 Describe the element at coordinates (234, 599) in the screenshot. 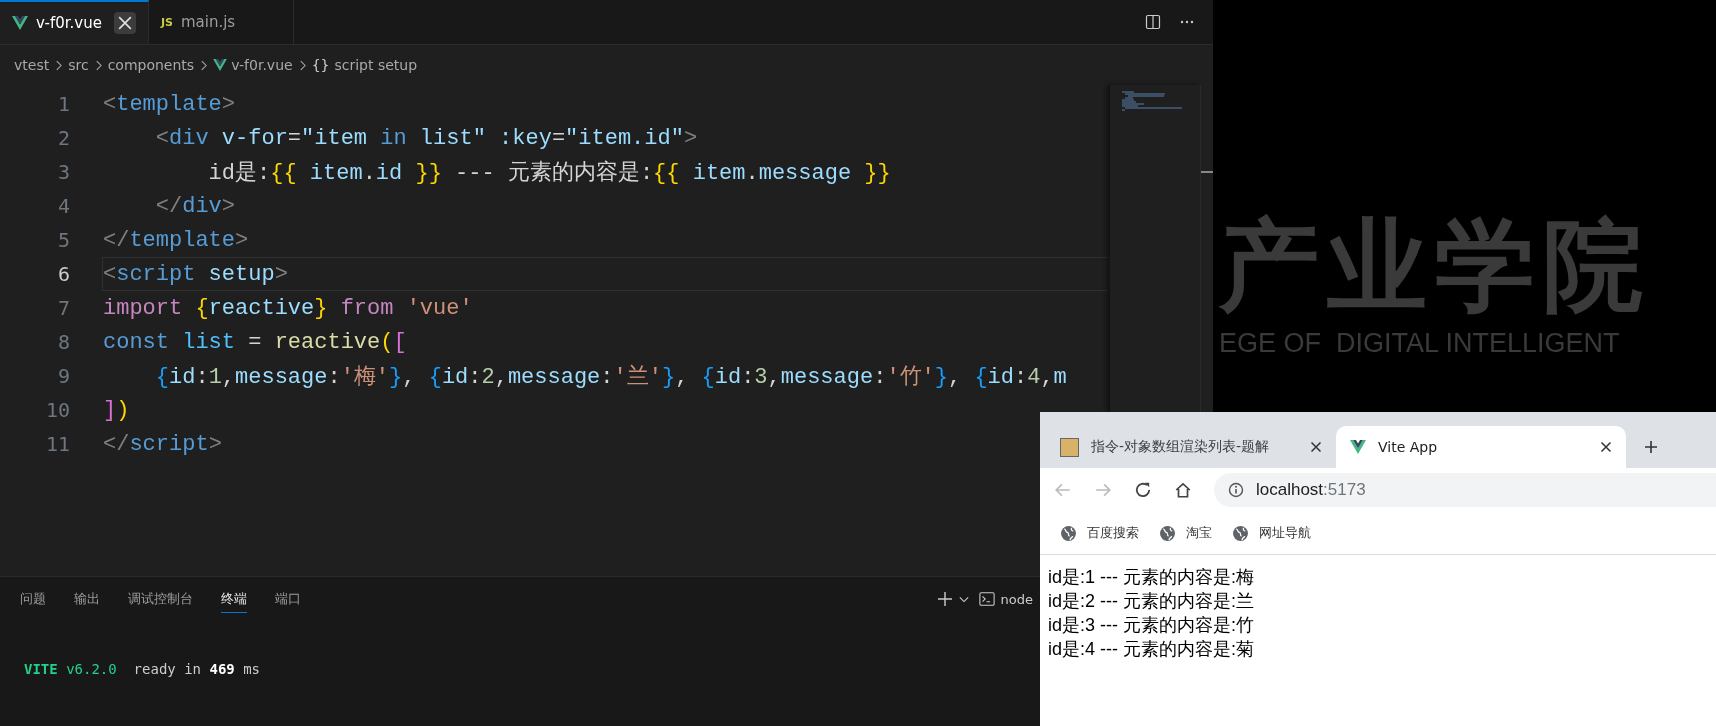

I see `panel-tab: 终端` at that location.